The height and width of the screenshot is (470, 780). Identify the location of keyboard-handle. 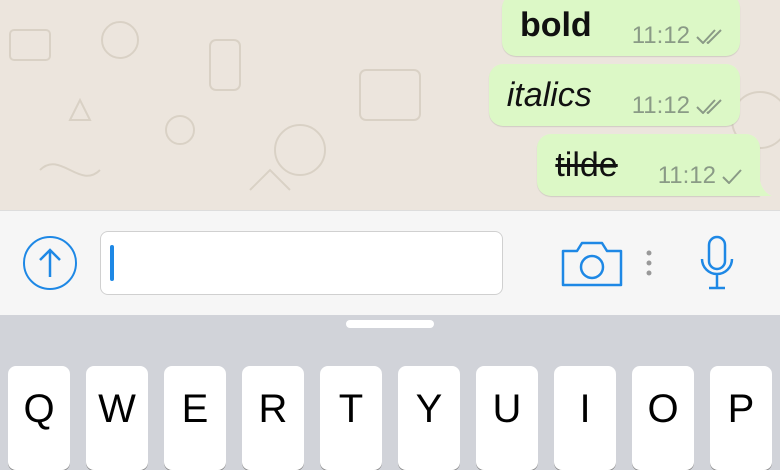
(390, 324).